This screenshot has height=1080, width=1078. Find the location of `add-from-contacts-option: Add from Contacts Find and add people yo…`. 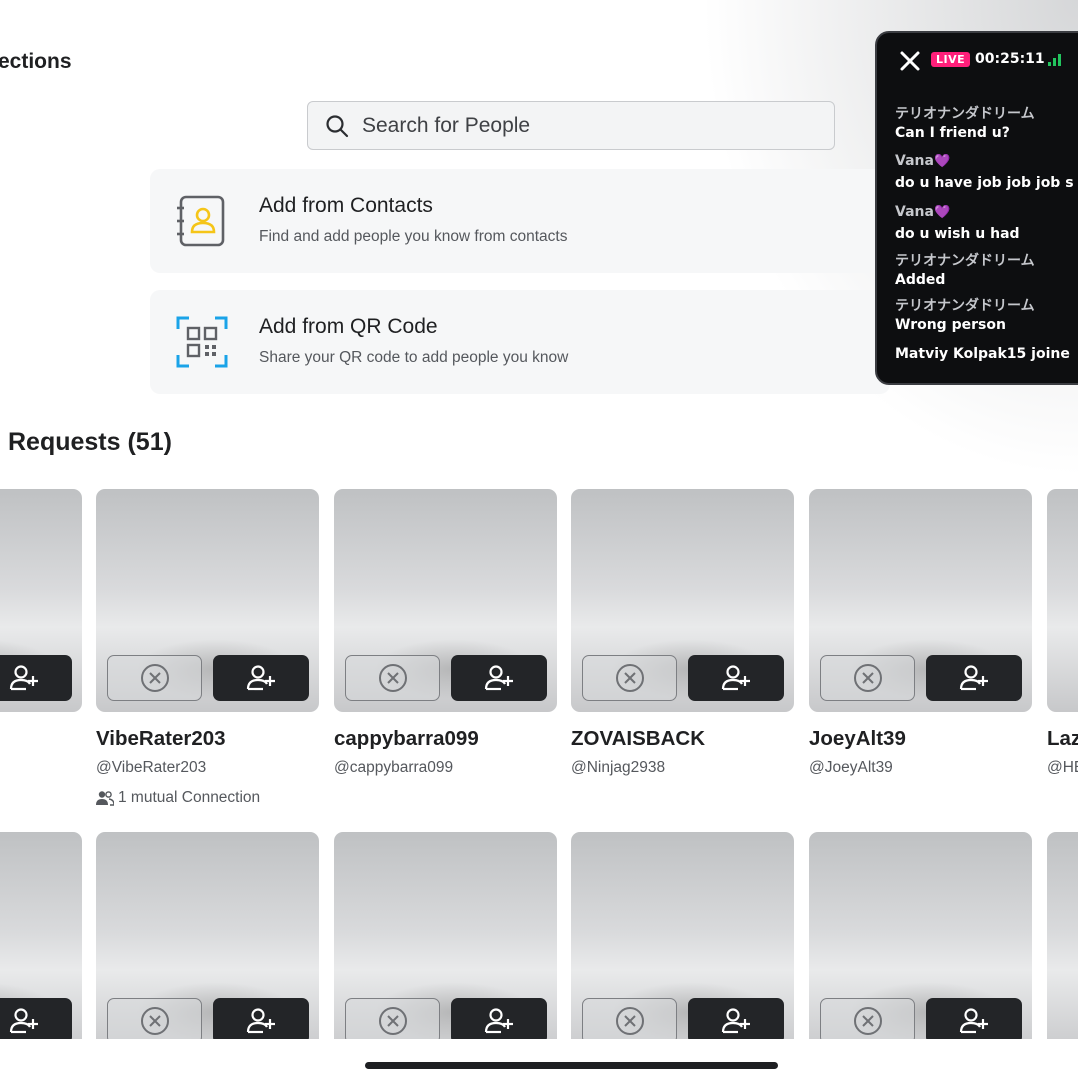

add-from-contacts-option: Add from Contacts Find and add people yo… is located at coordinates (520, 221).